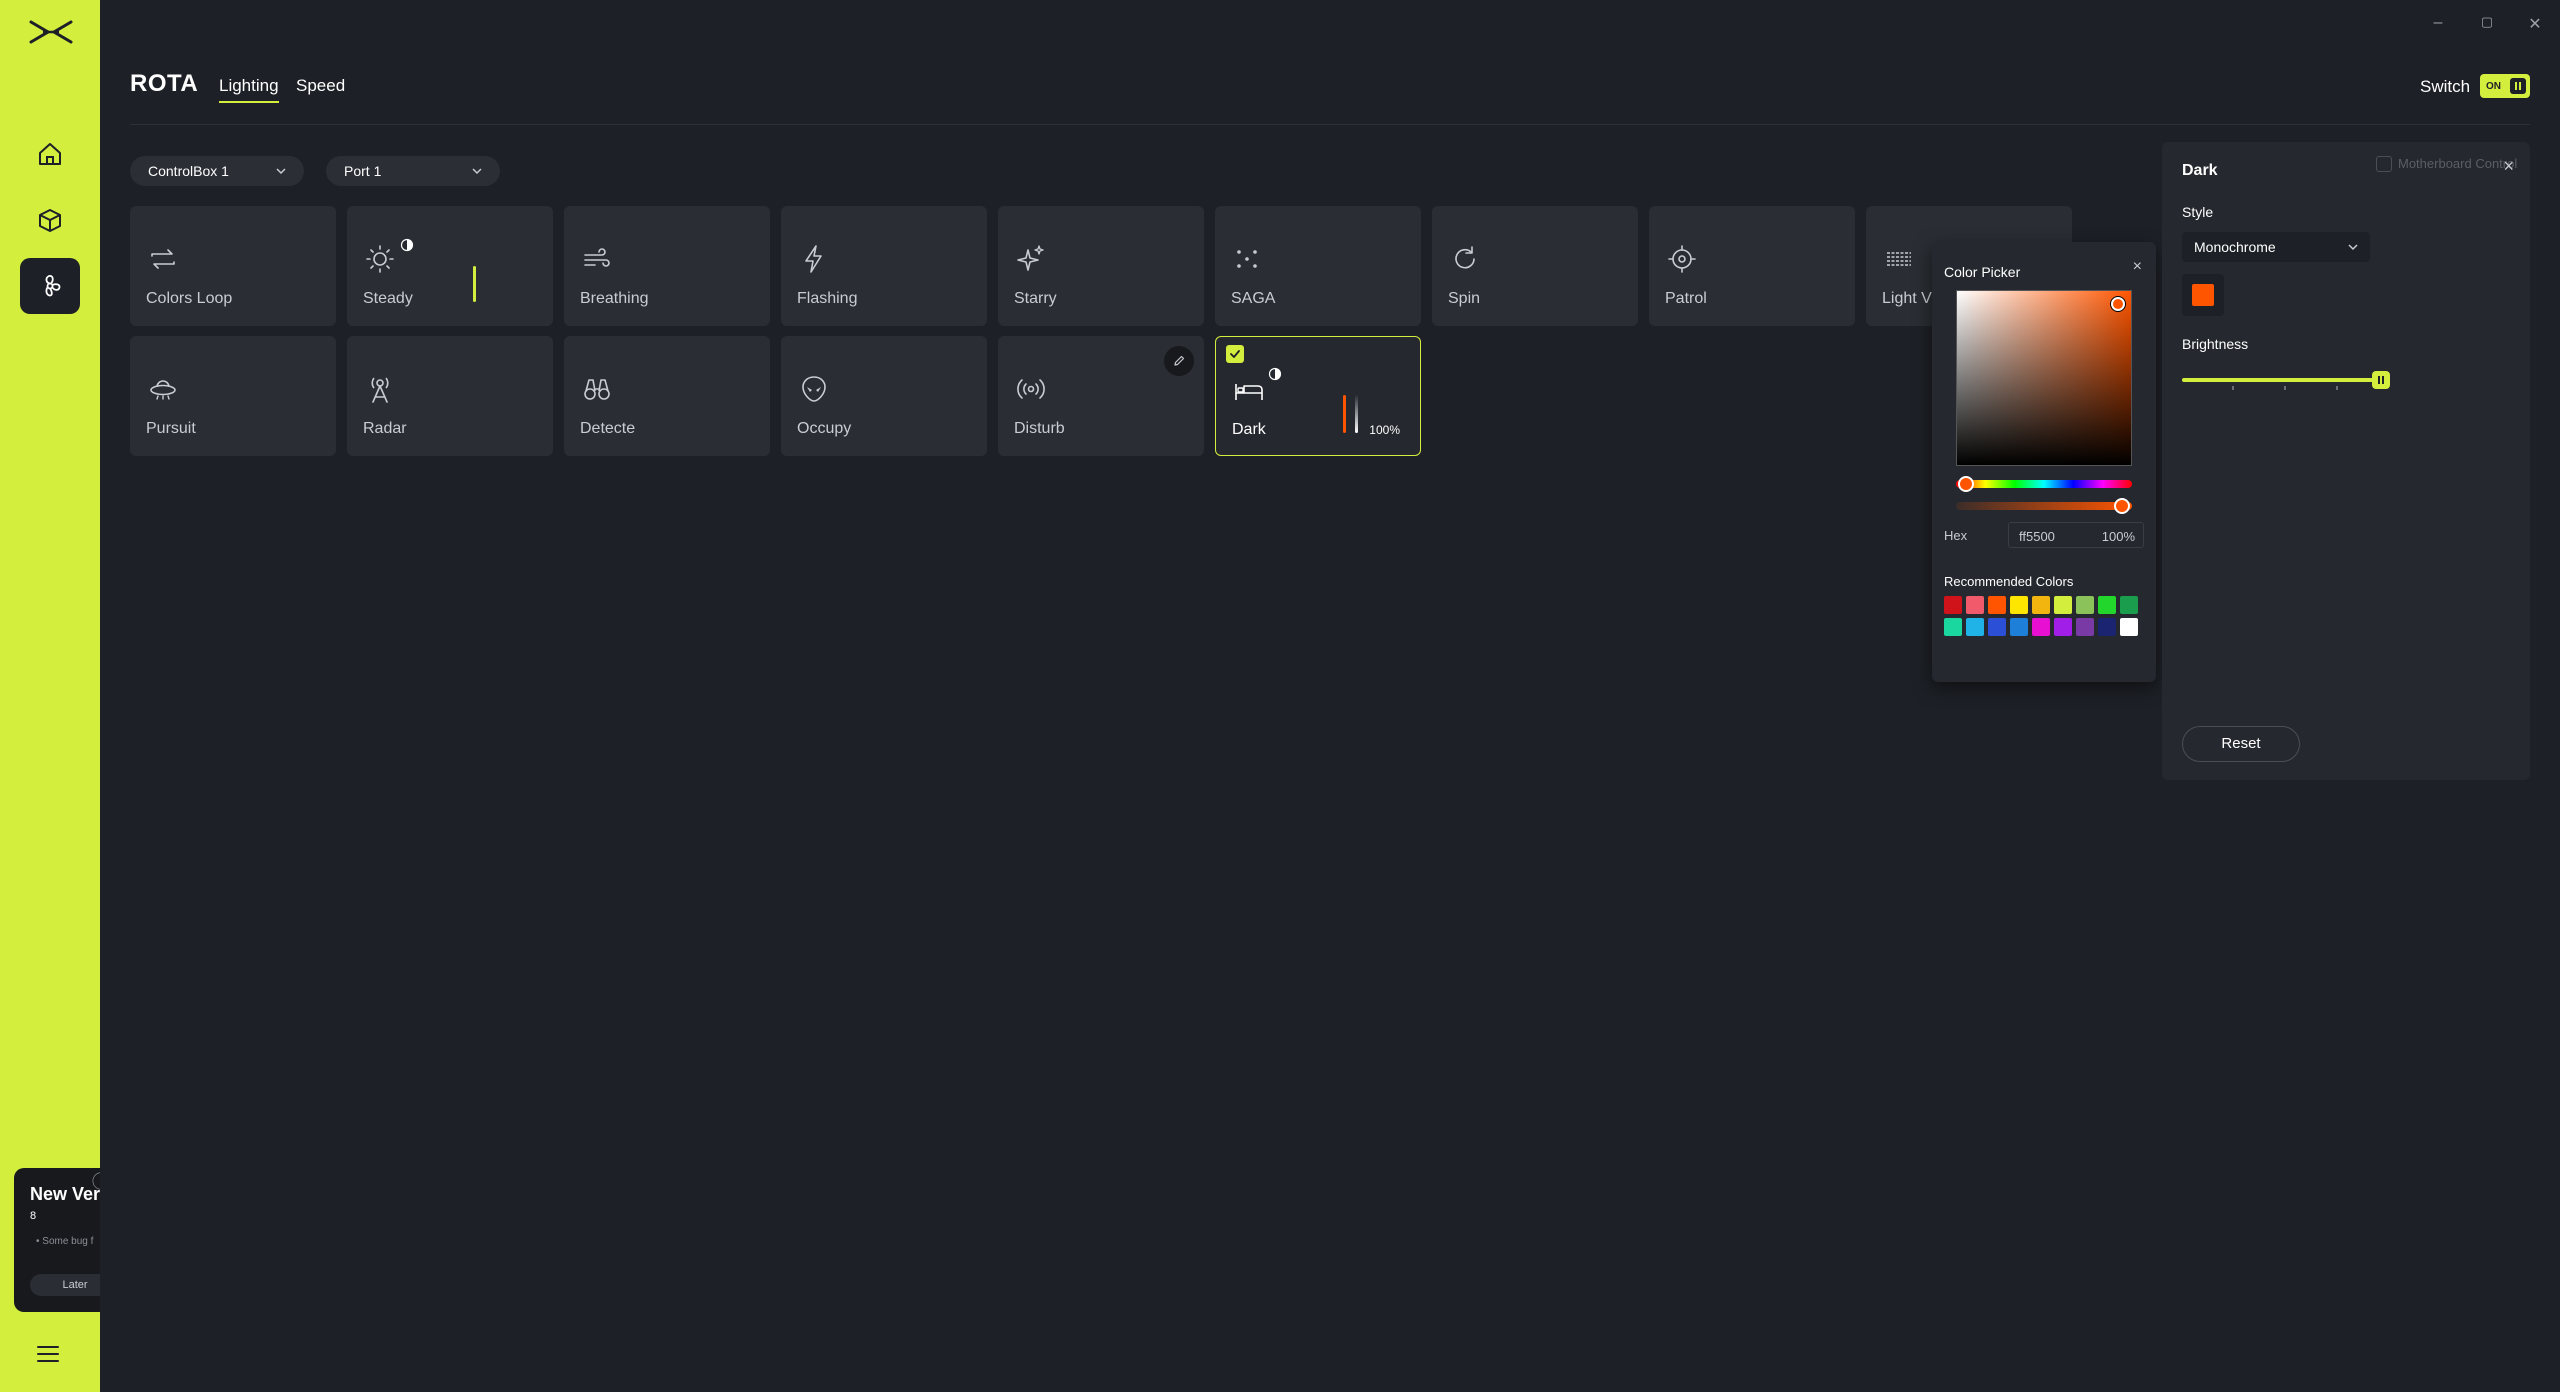 Image resolution: width=2560 pixels, height=1392 pixels. Describe the element at coordinates (2122, 506) in the screenshot. I see `alpha-thumb` at that location.